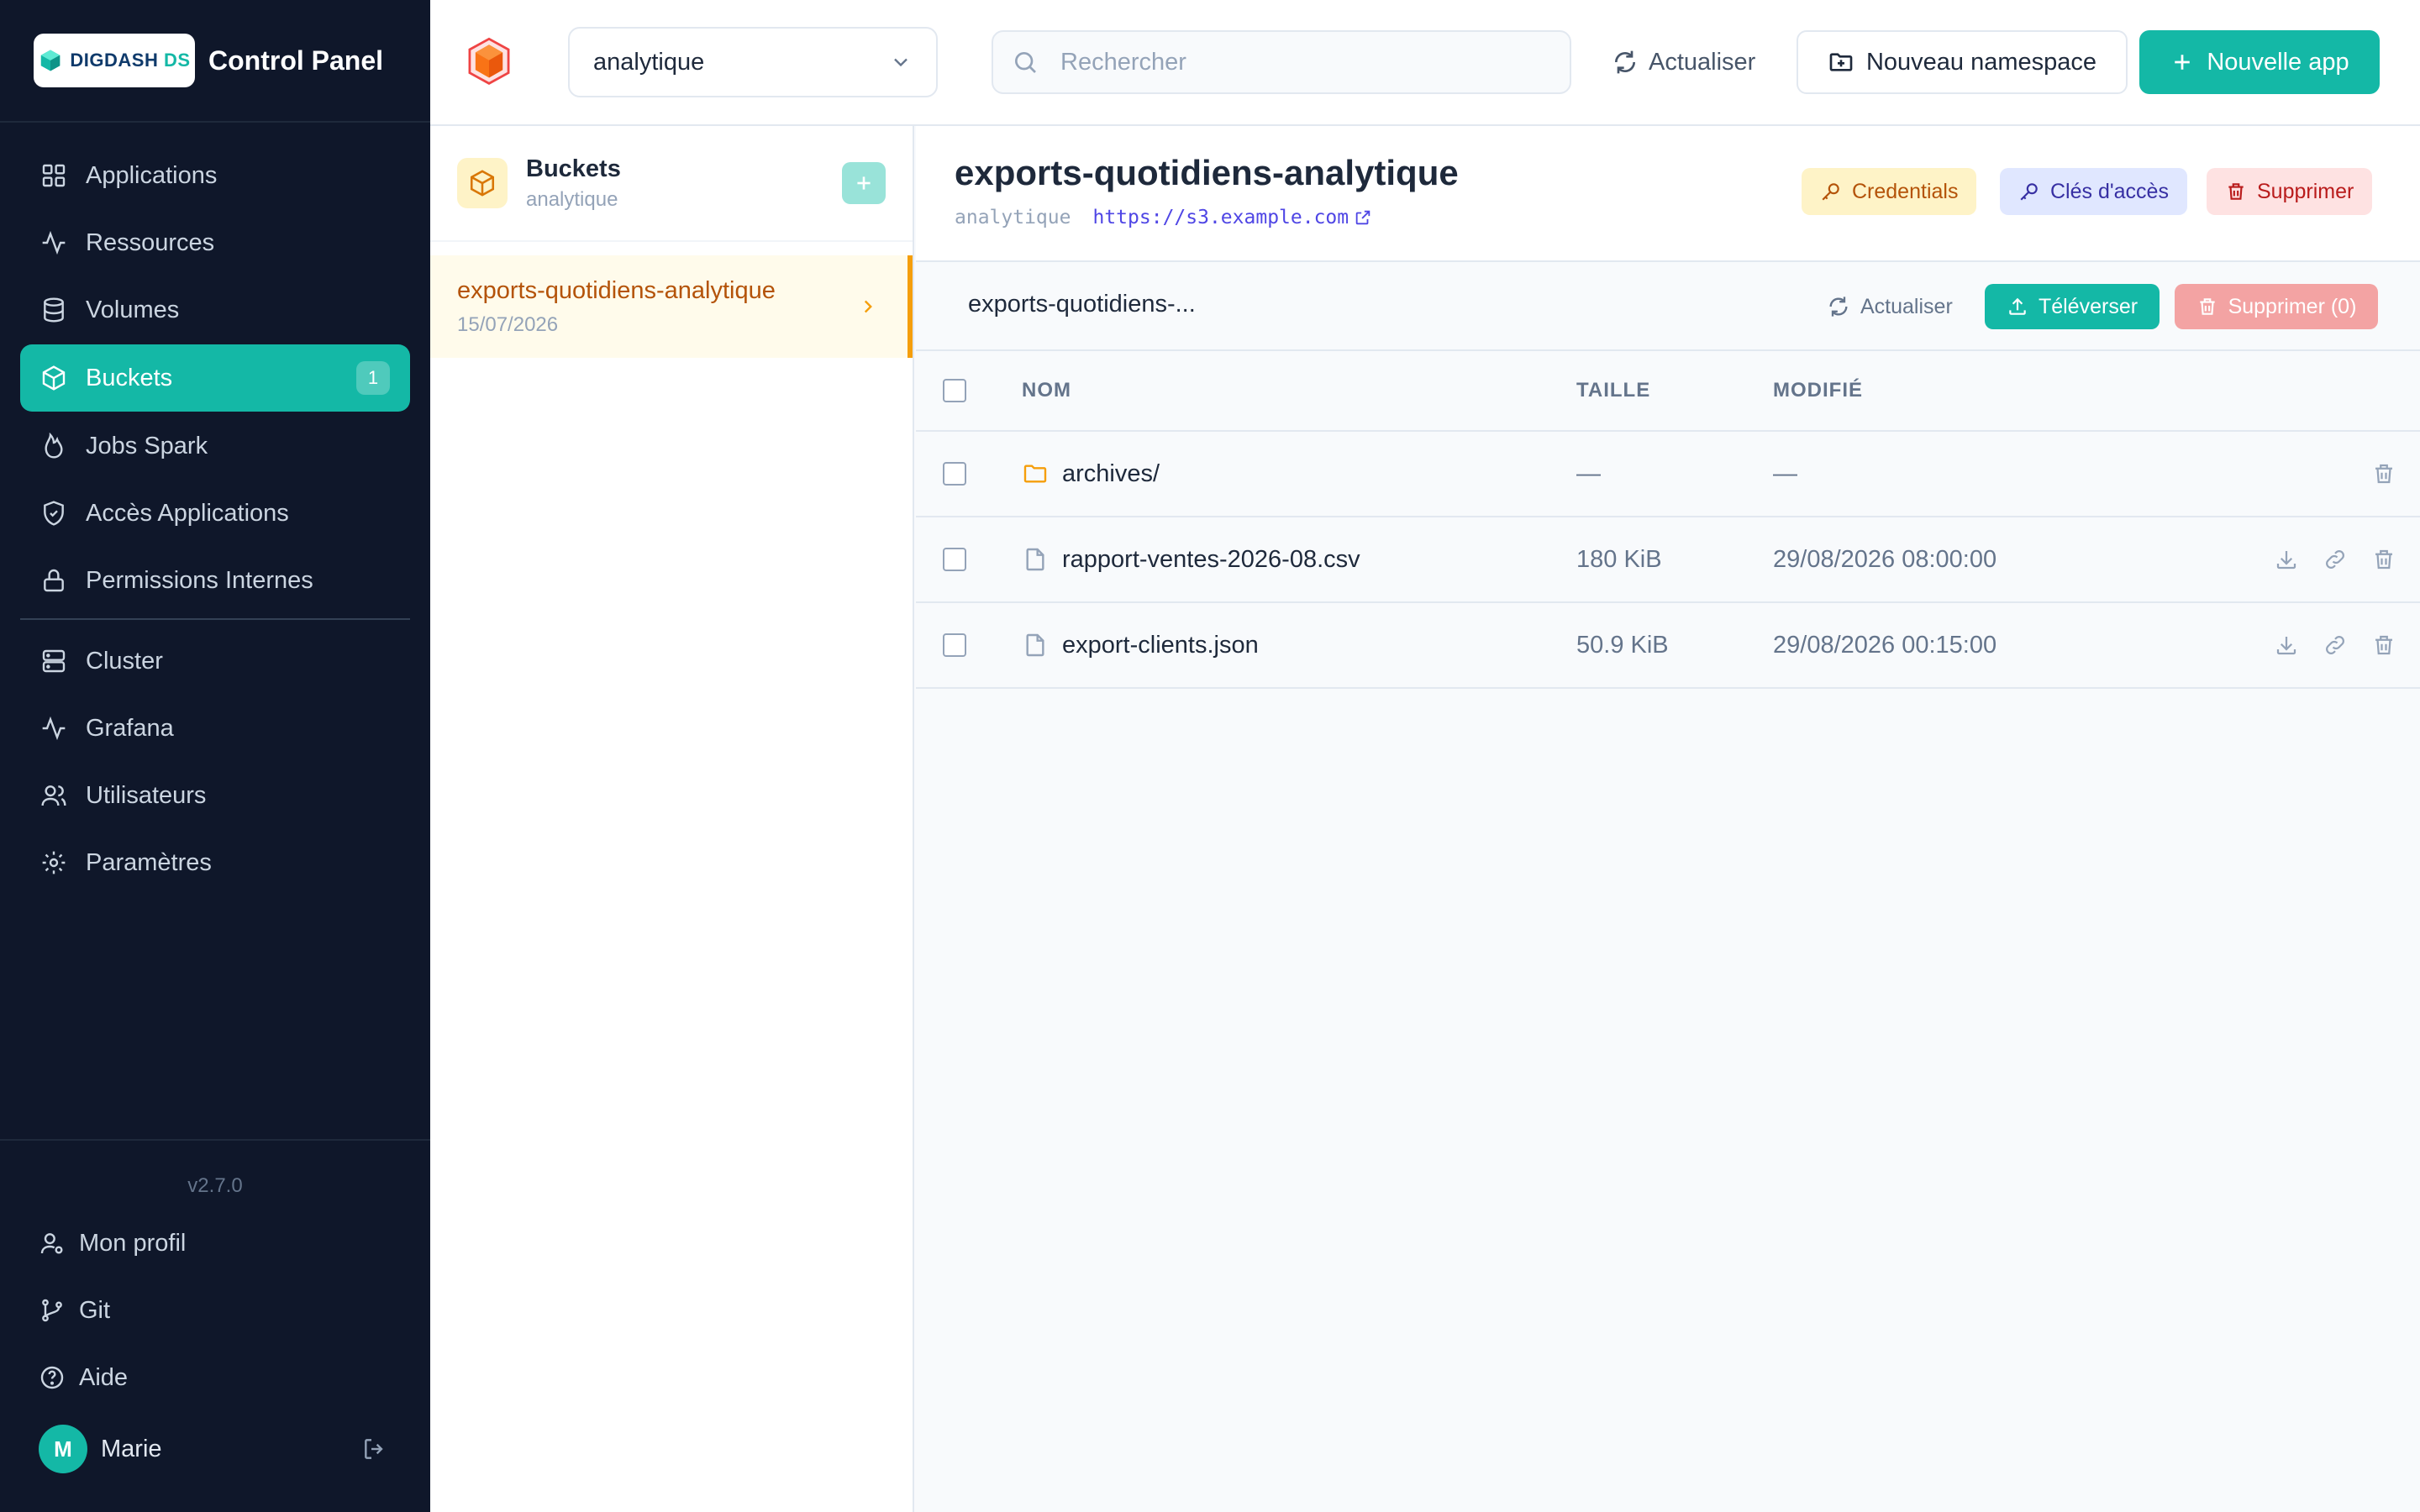 The height and width of the screenshot is (1512, 2420). I want to click on sidebar-item-utilisateurs: Utilisateurs, so click(215, 795).